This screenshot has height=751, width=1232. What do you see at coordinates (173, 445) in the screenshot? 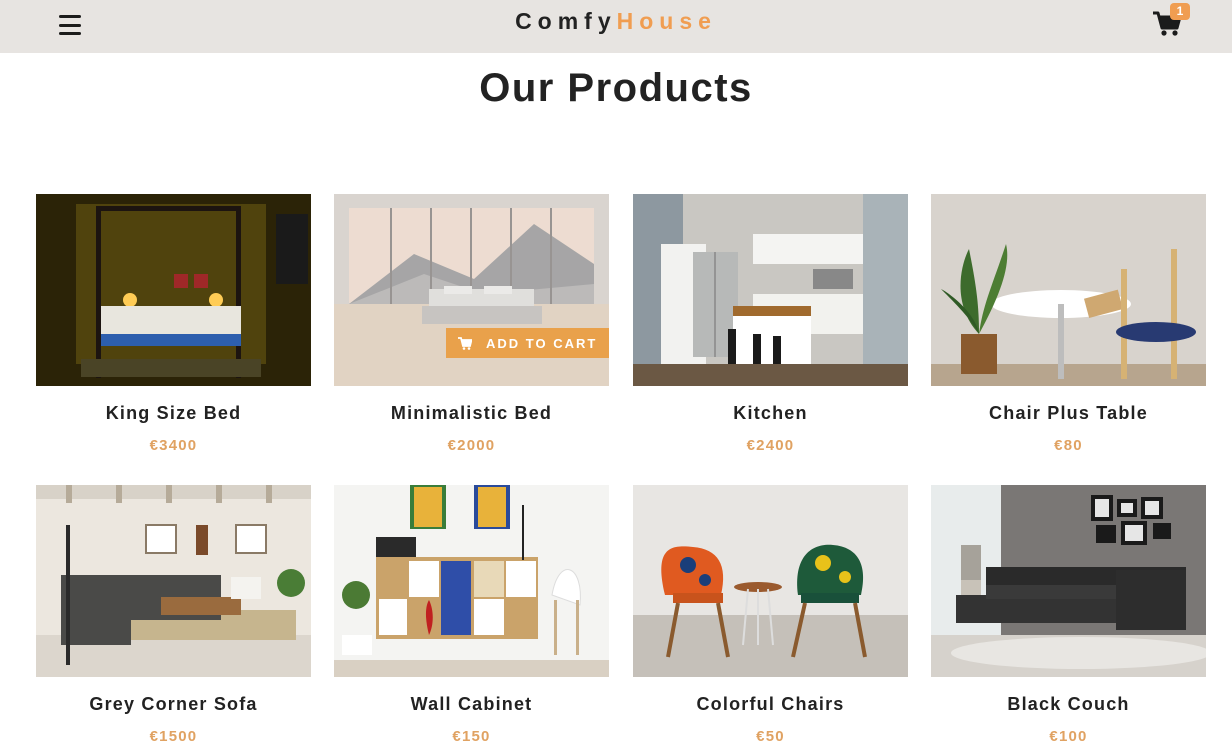
I see `product-price: €3400` at bounding box center [173, 445].